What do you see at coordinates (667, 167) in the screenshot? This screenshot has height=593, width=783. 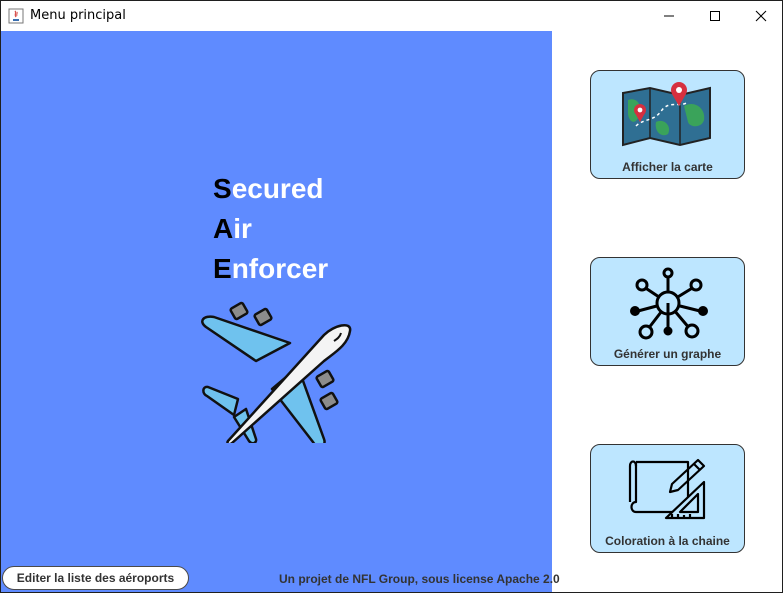 I see `show-map-label: Afficher la carte` at bounding box center [667, 167].